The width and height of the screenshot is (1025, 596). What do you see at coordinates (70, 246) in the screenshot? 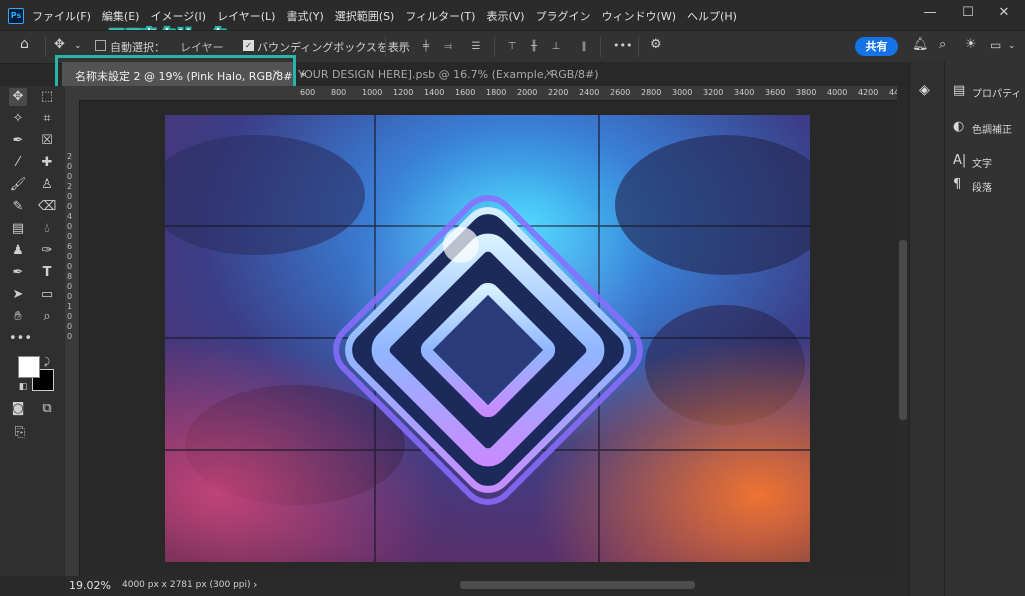
I see `ruler-tick-label: 6` at bounding box center [70, 246].